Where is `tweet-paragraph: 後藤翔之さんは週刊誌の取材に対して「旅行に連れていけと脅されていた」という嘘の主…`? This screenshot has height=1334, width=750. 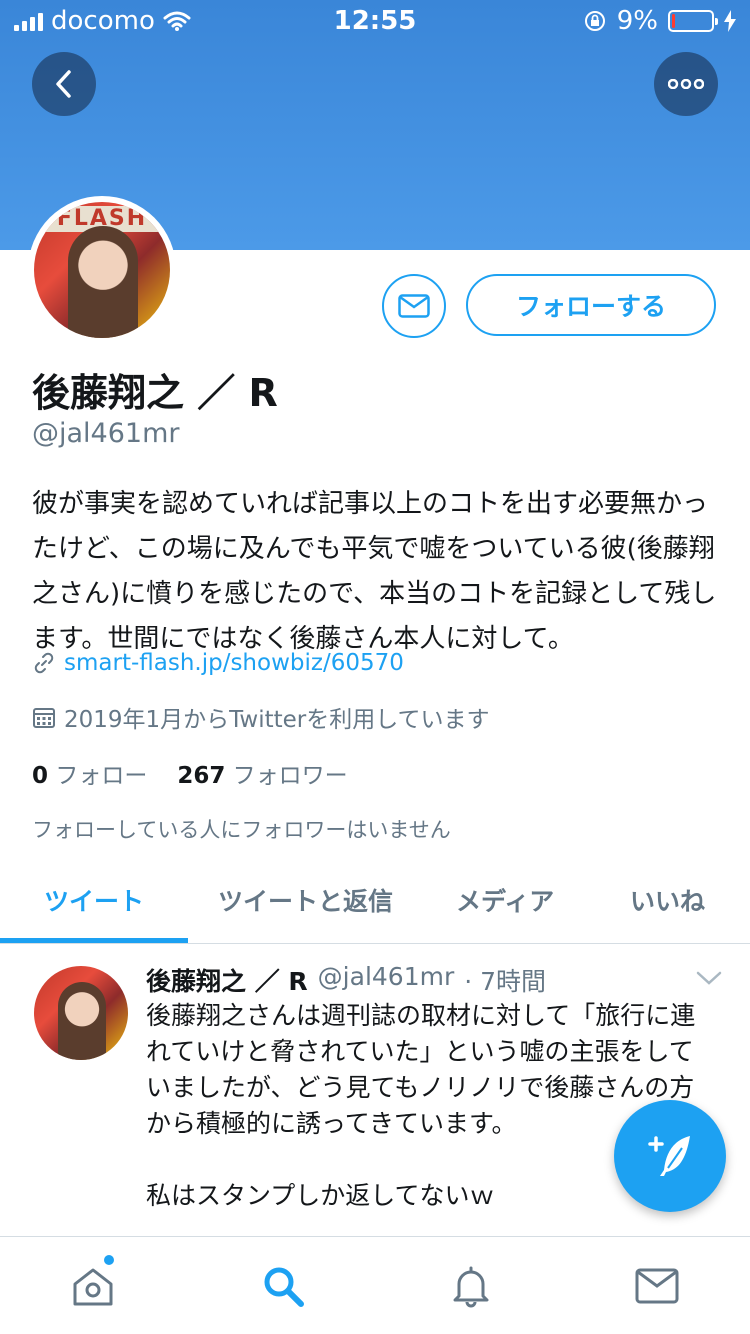 tweet-paragraph: 後藤翔之さんは週刊誌の取材に対して「旅行に連れていけと脅されていた」という嘘の主… is located at coordinates (421, 1069).